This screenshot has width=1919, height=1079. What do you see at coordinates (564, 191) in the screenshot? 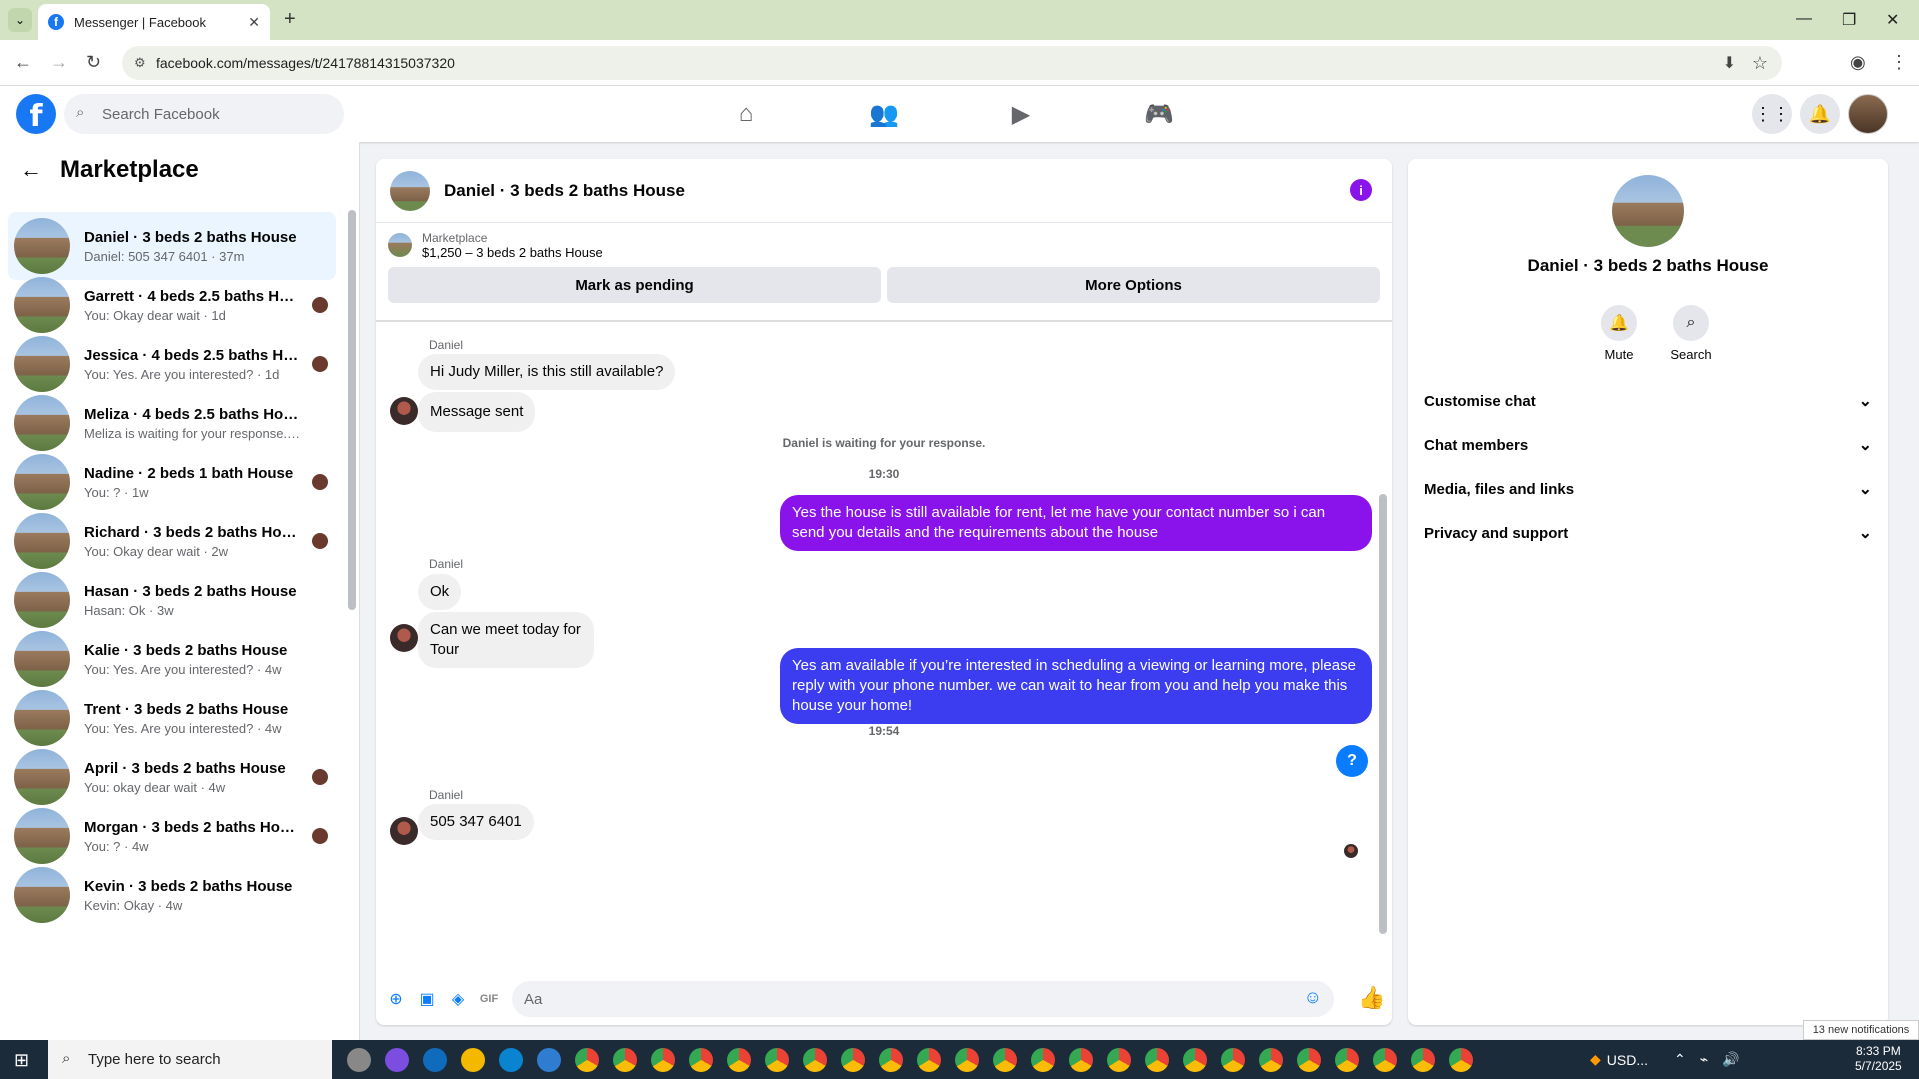
I see `chat-title: Daniel · 3 beds 2 baths House` at bounding box center [564, 191].